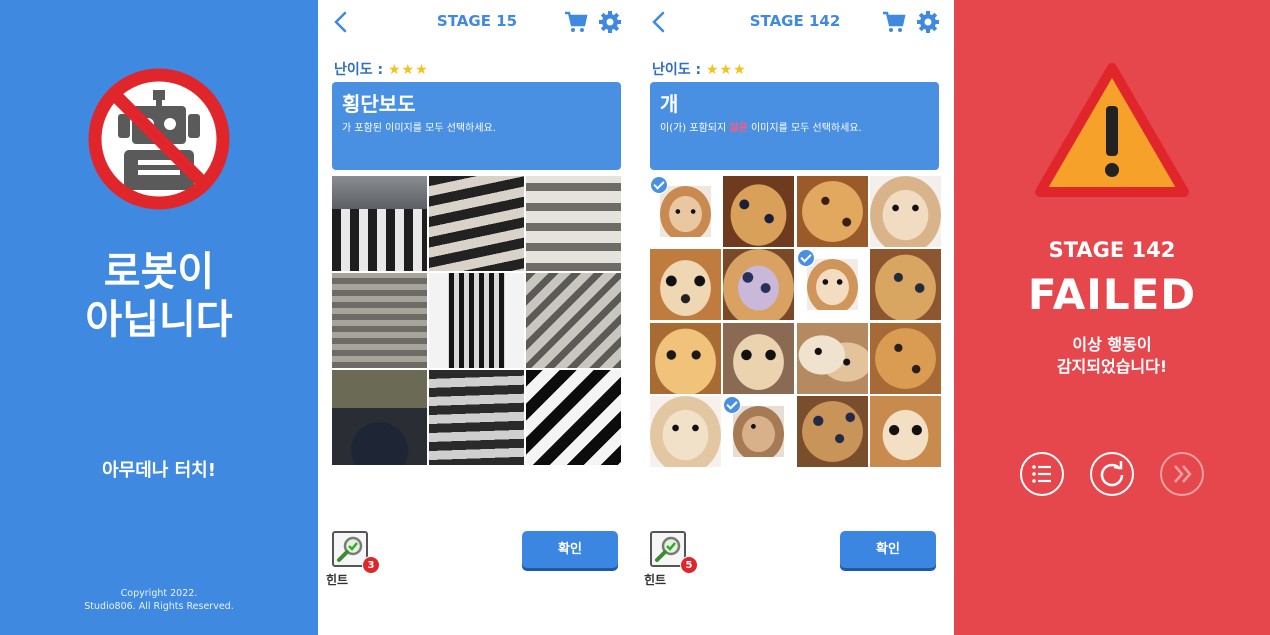  Describe the element at coordinates (695, 128) in the screenshot. I see `instruction-pre: 이(가) 포함되지` at that location.